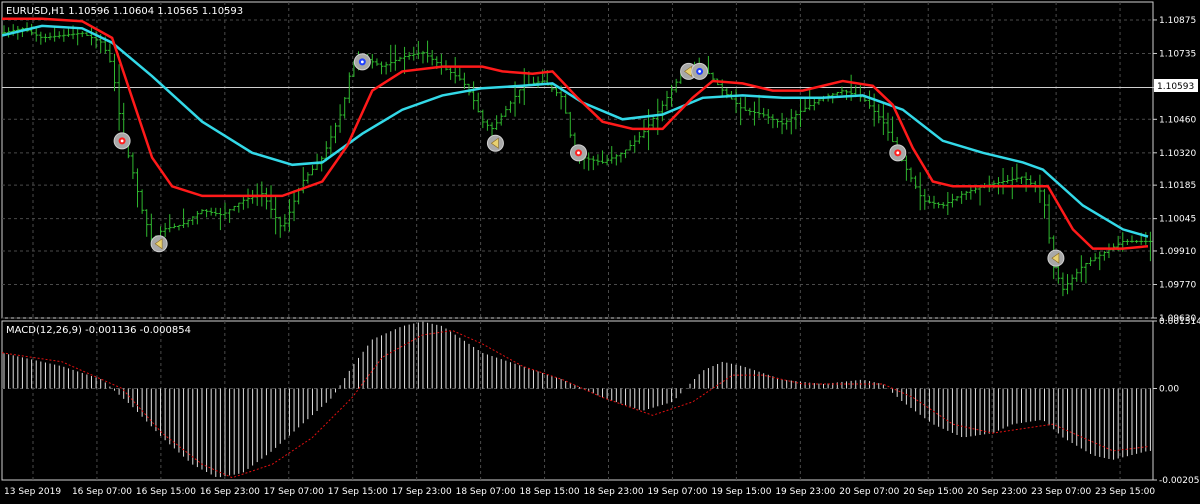 The width and height of the screenshot is (1200, 504). What do you see at coordinates (1177, 154) in the screenshot?
I see `price-axis-label: 1.10320` at bounding box center [1177, 154].